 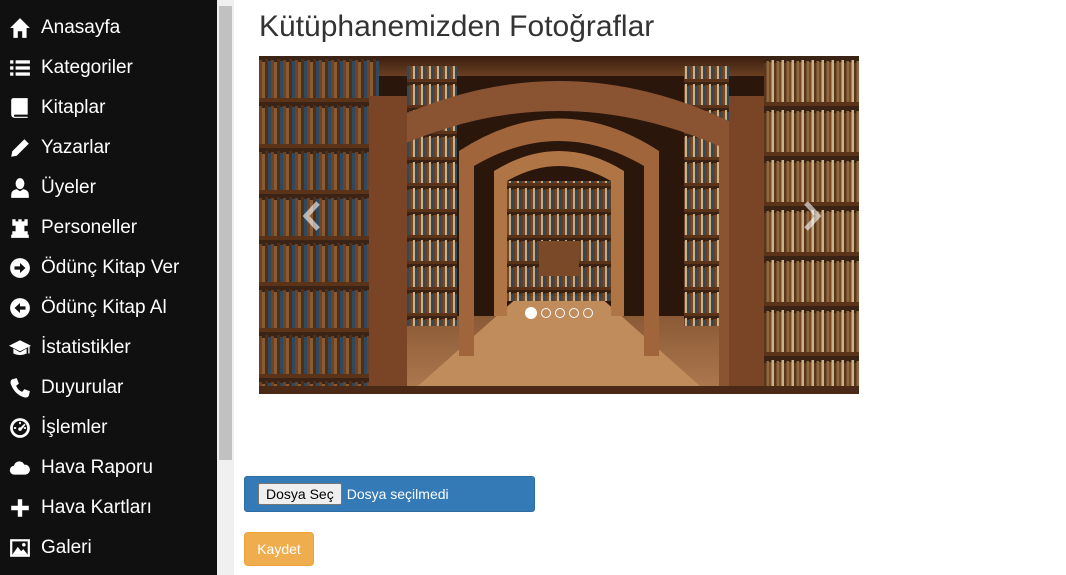 I want to click on list-icon, so click(x=20, y=68).